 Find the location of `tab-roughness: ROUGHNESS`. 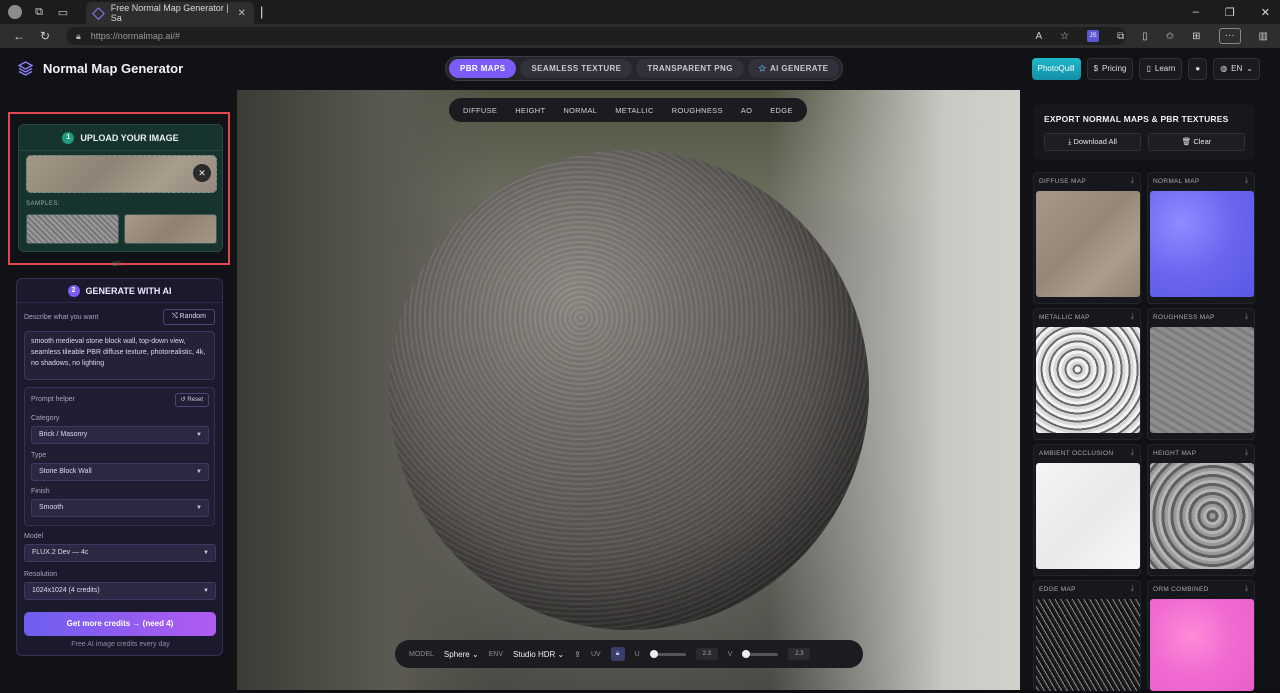

tab-roughness: ROUGHNESS is located at coordinates (697, 110).